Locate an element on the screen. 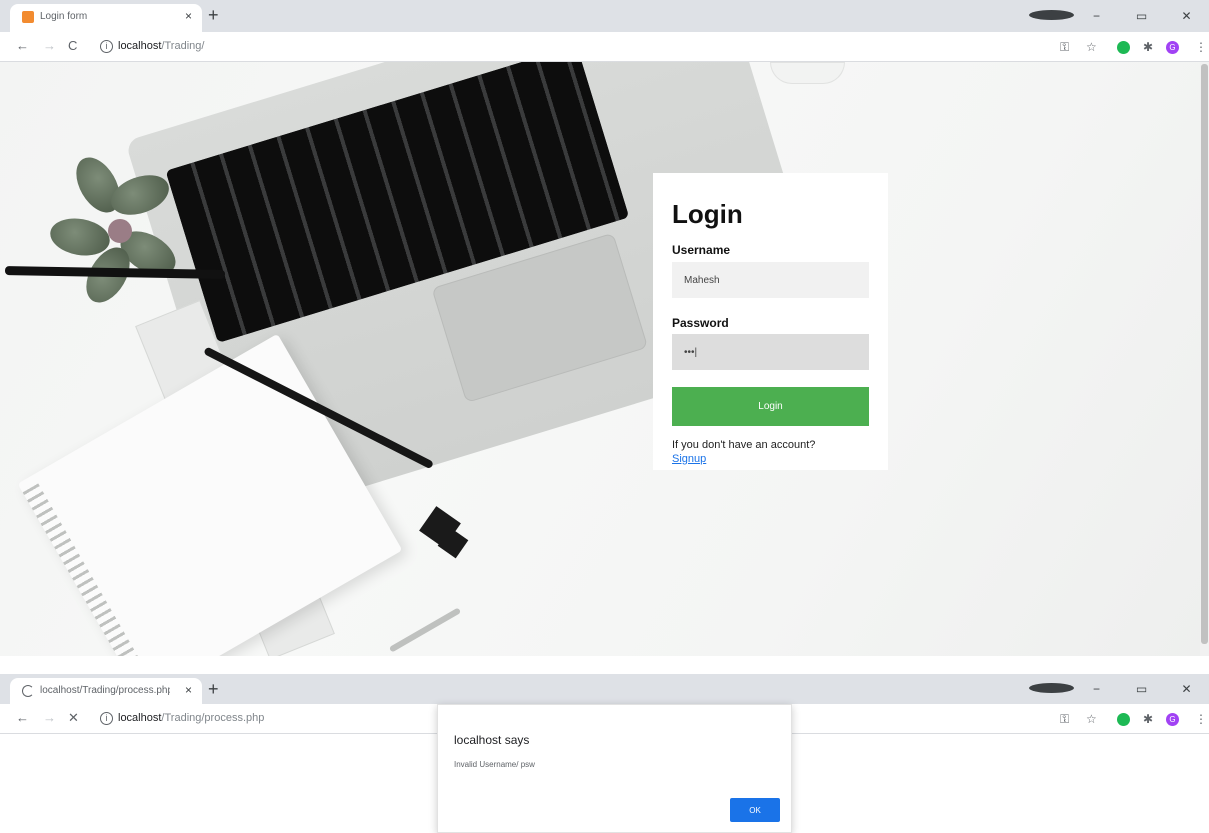 Image resolution: width=1209 pixels, height=833 pixels. alert-message: Invalid Username/ psw is located at coordinates (494, 764).